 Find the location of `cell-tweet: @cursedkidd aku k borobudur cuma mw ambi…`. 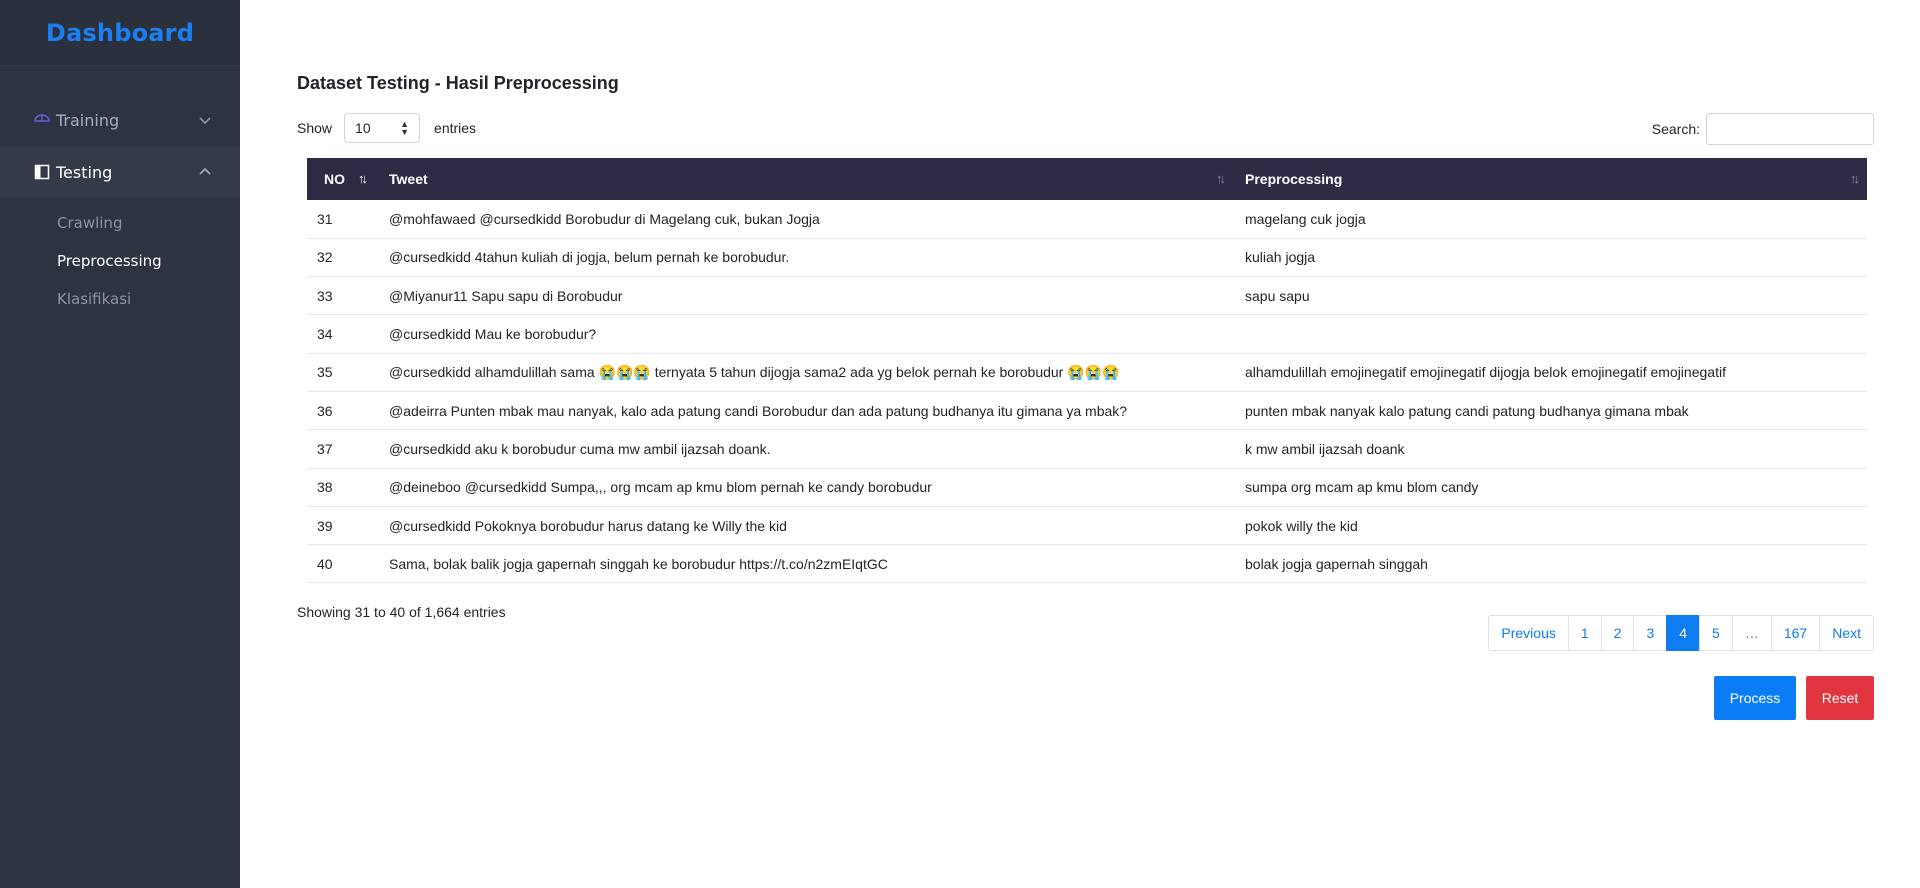

cell-tweet: @cursedkidd aku k borobudur cuma mw ambi… is located at coordinates (580, 448).